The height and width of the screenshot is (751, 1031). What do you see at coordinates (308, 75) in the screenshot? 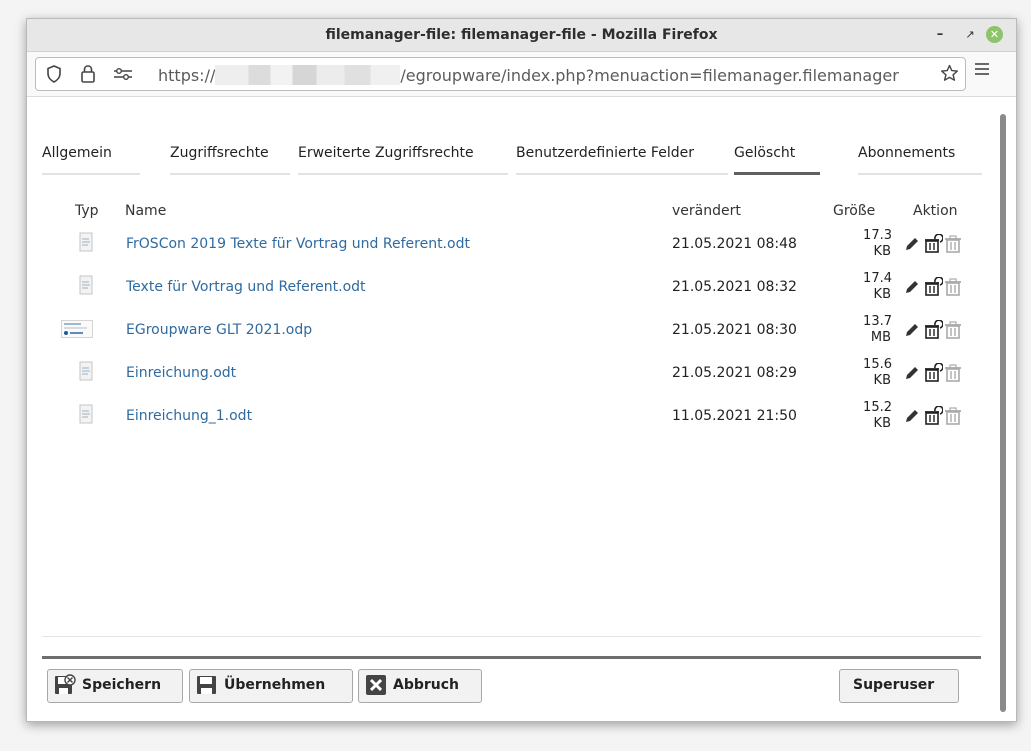
I see `url-redaction` at bounding box center [308, 75].